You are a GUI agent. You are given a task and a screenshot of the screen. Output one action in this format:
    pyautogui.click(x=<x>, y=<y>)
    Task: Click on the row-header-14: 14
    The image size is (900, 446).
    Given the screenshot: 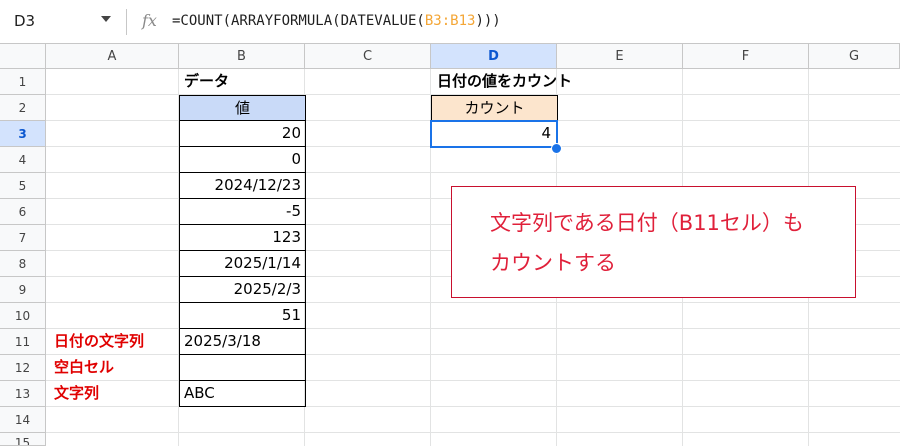 What is the action you would take?
    pyautogui.click(x=23, y=420)
    